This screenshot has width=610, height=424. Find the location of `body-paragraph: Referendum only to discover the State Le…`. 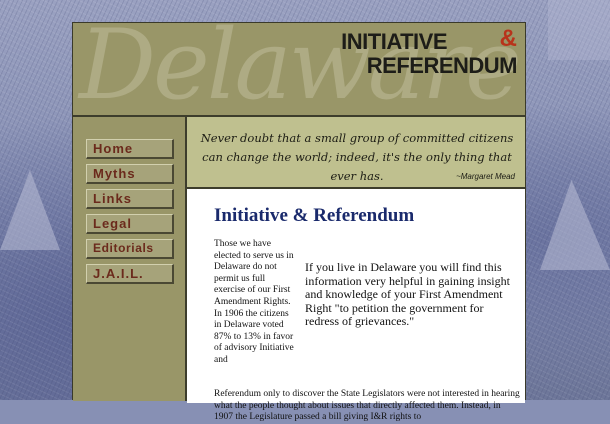

body-paragraph: Referendum only to discover the State Le… is located at coordinates (367, 406).